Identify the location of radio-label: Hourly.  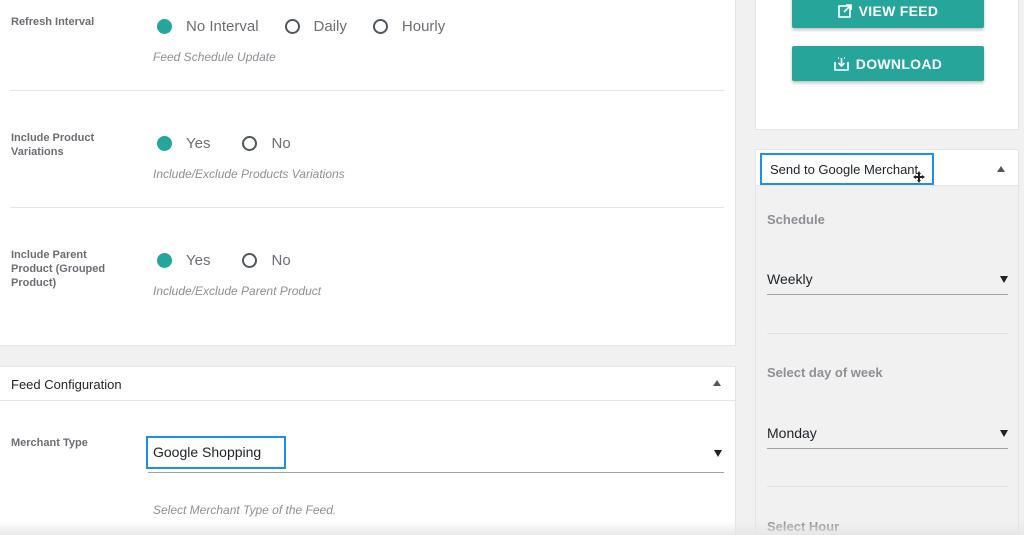
(423, 26).